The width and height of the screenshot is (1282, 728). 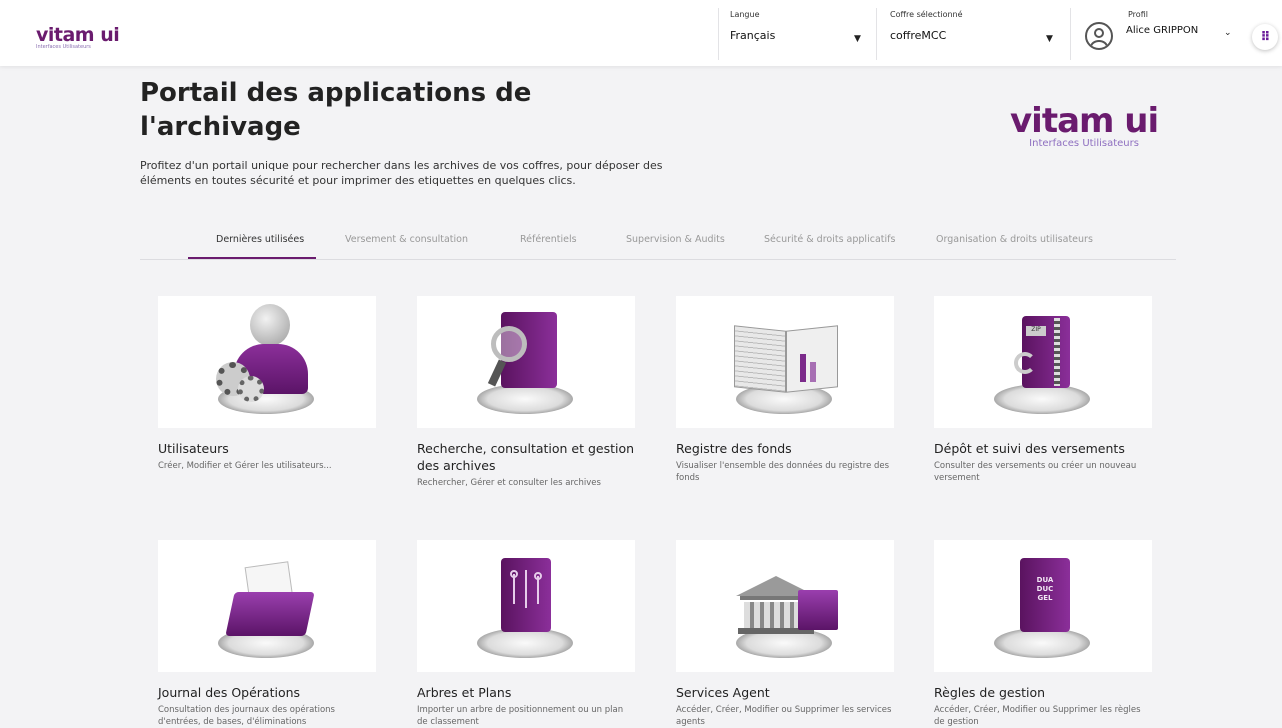 I want to click on tab-securite-droits: Sécurité & droits applicatifs, so click(x=829, y=239).